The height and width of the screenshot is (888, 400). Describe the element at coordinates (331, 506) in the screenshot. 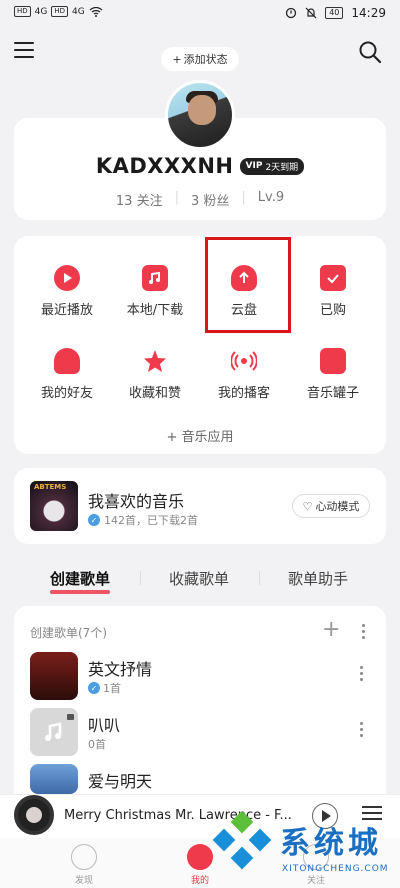

I see `heart-mode-button: ♡ 心动模式` at that location.